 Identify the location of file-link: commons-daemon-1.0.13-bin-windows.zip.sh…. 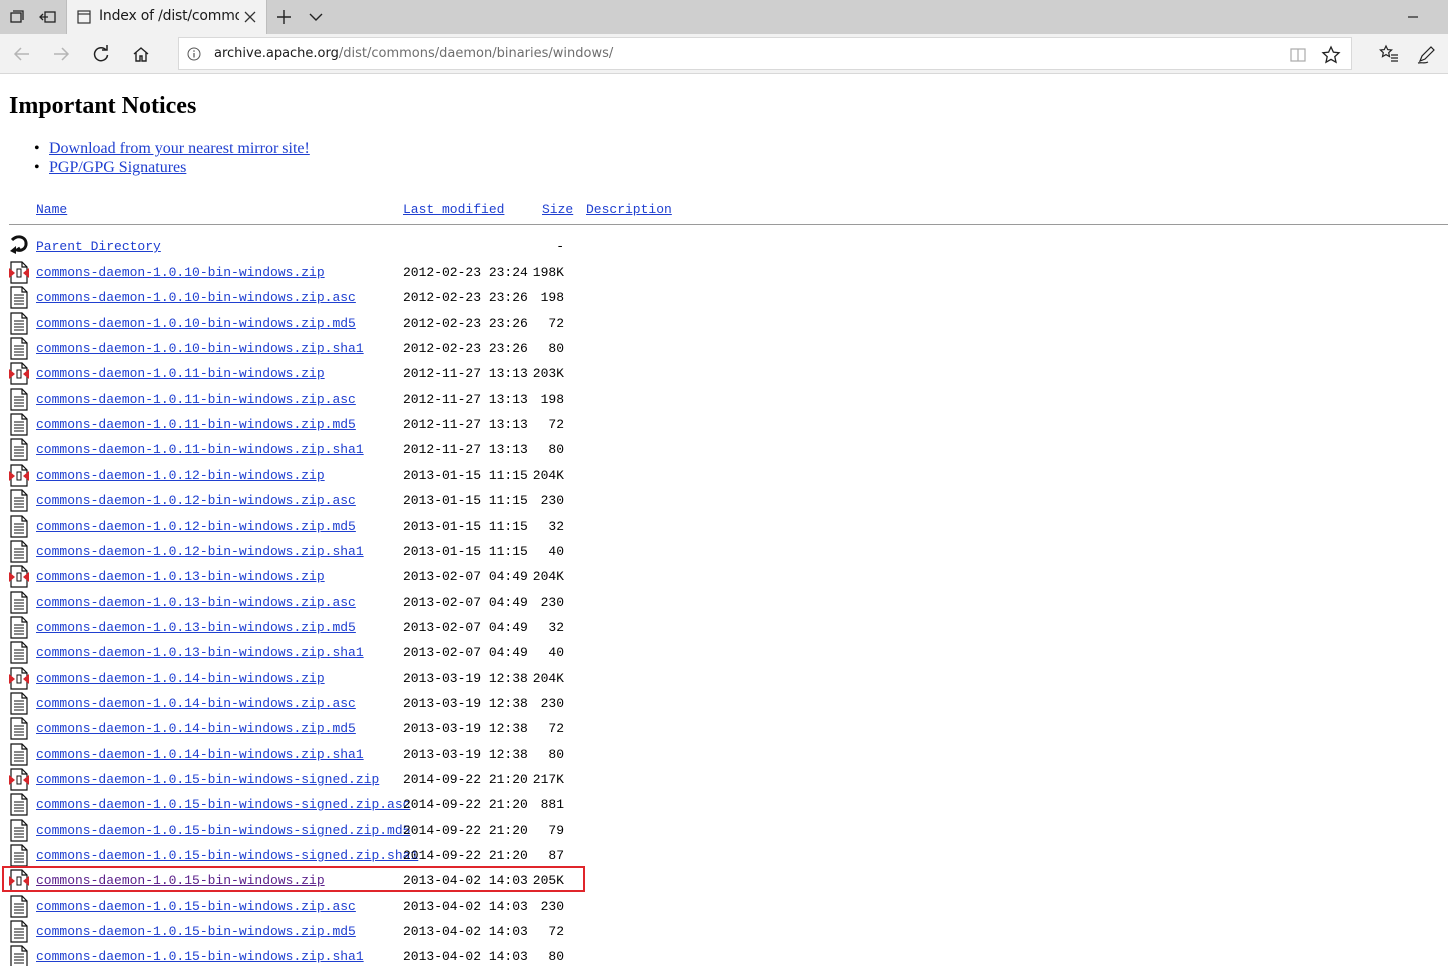
(200, 652).